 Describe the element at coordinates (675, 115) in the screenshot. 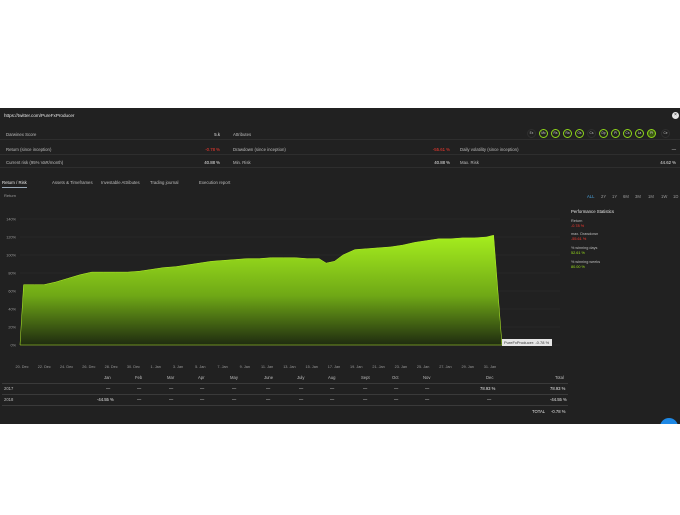

I see `close-icon: ×` at that location.